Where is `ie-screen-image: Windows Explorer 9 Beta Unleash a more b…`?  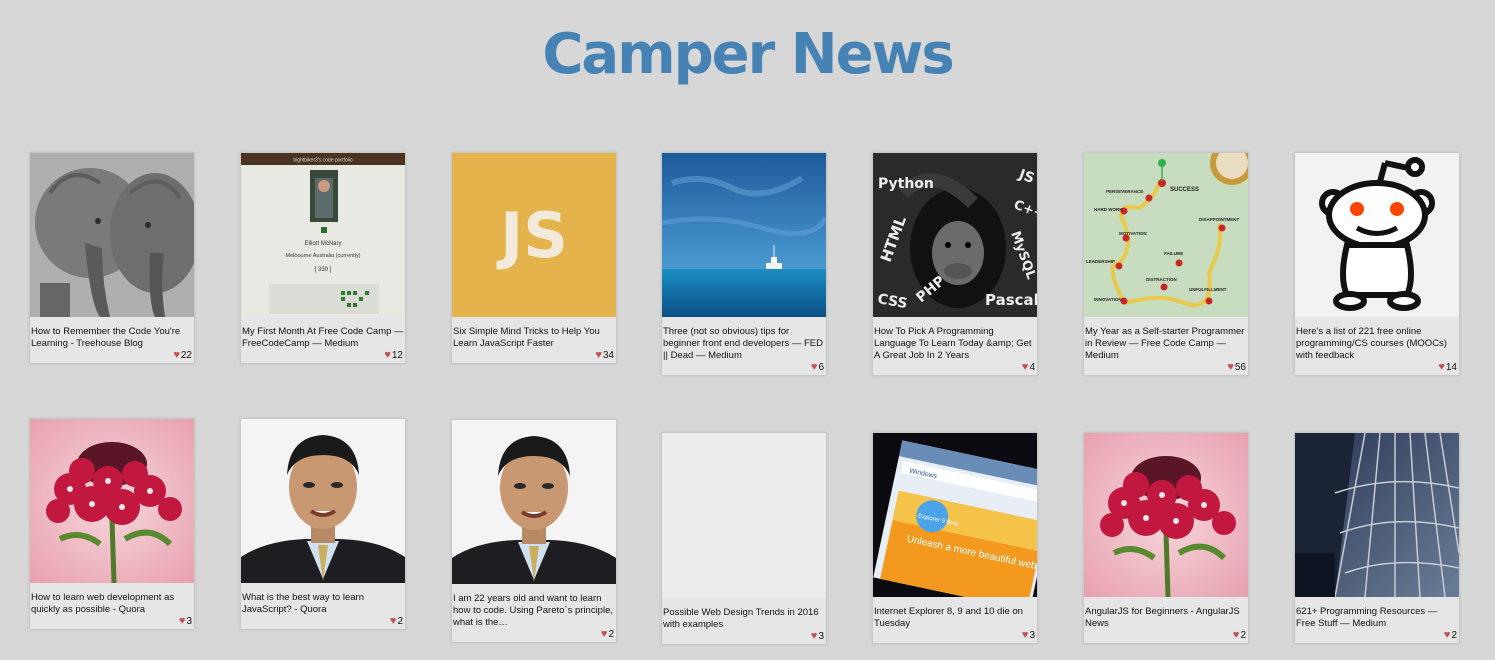 ie-screen-image: Windows Explorer 9 Beta Unleash a more b… is located at coordinates (955, 515).